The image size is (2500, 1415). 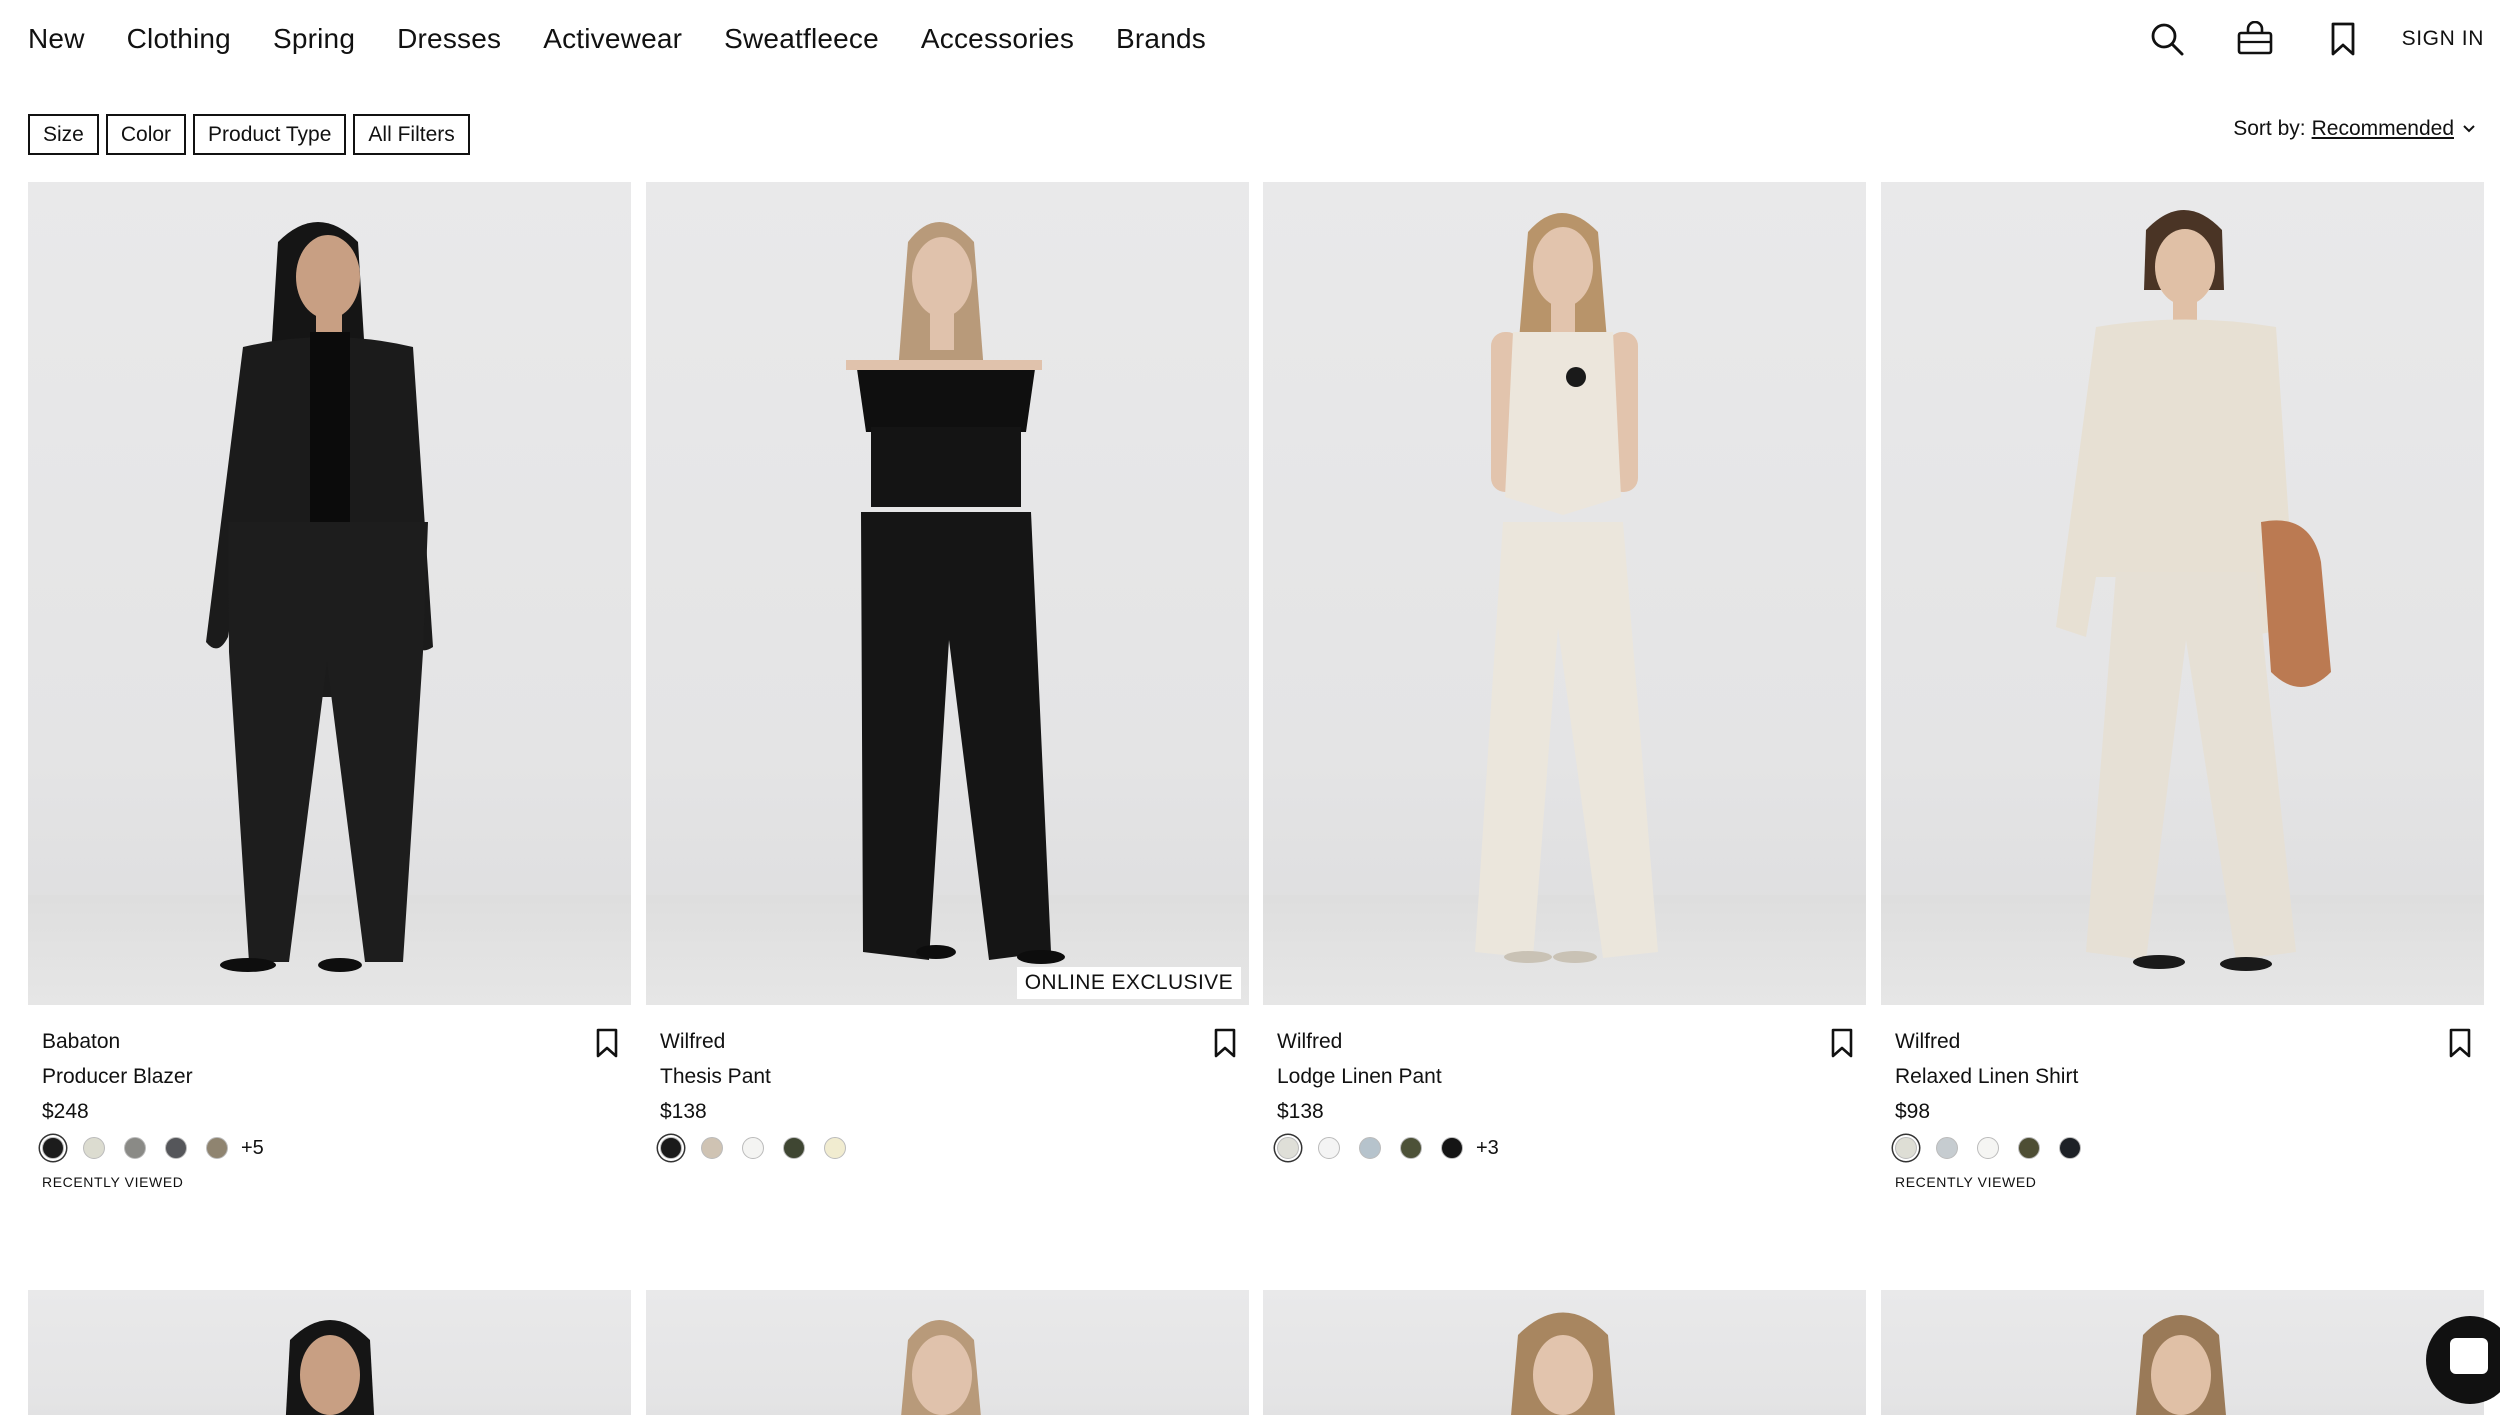 I want to click on filter-size-button: Size, so click(x=63, y=134).